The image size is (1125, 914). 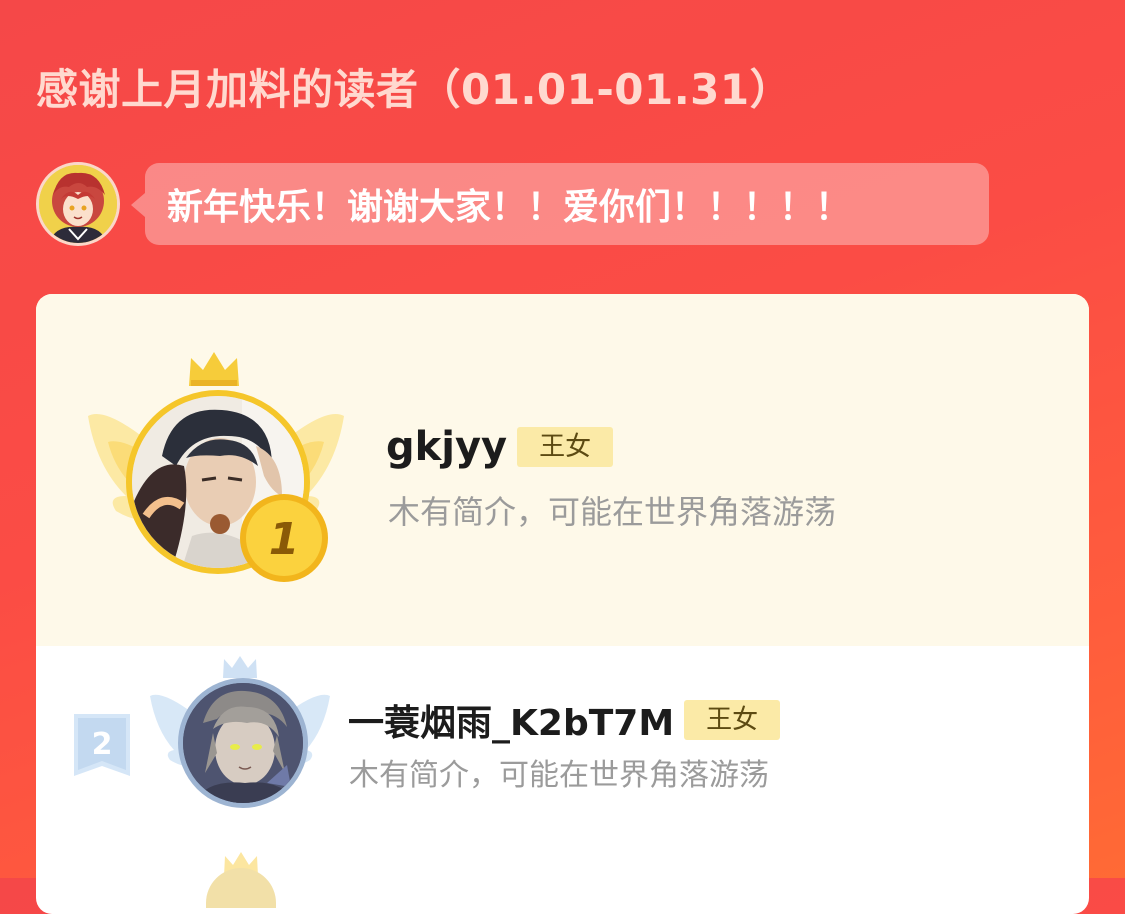 What do you see at coordinates (732, 720) in the screenshot?
I see `rank-2-badge: 王女` at bounding box center [732, 720].